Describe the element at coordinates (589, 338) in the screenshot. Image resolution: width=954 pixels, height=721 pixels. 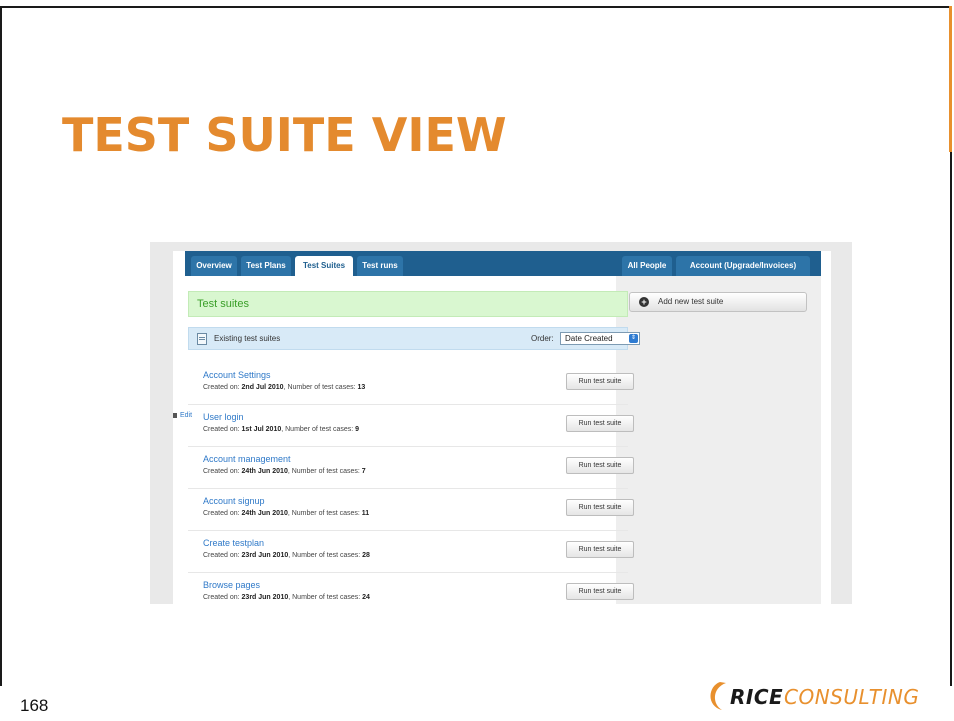
I see `order-select-value: Date Created` at that location.